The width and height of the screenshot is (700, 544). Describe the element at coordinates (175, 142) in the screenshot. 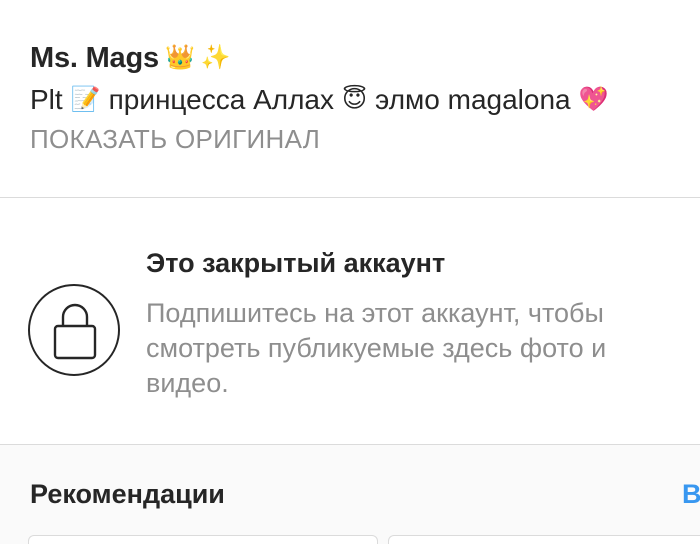

I see `show-original-link: ПОКАЗАТЬ ОРИГИНАЛ` at that location.